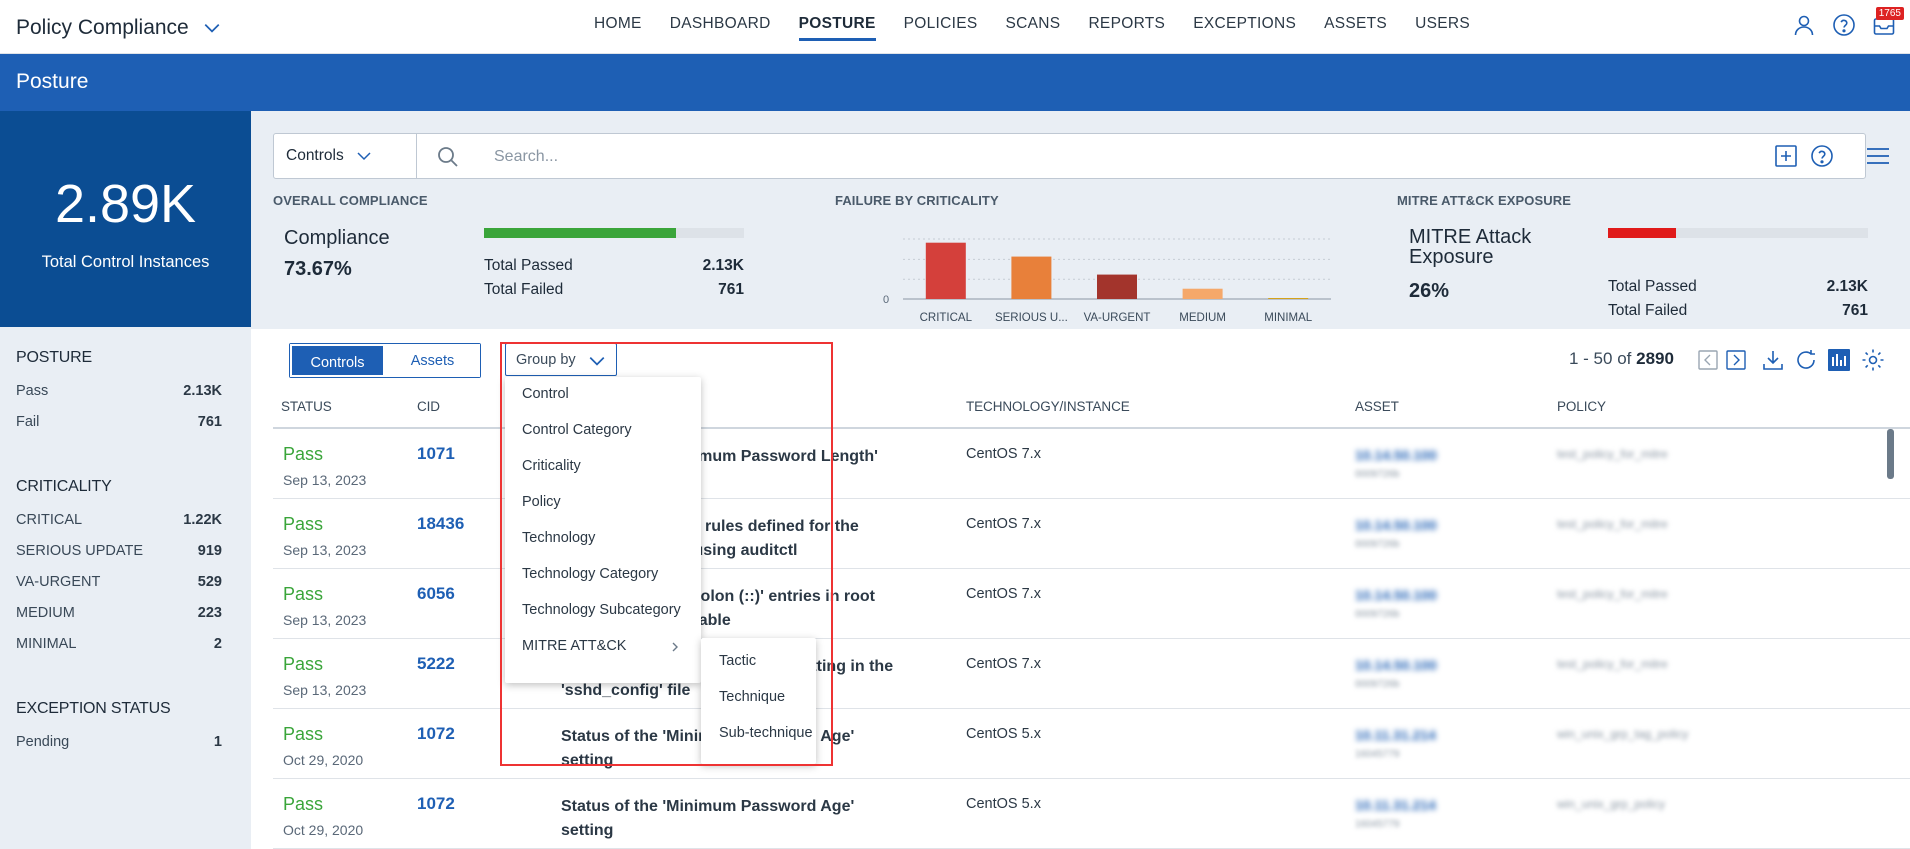 The height and width of the screenshot is (849, 1910). What do you see at coordinates (1736, 360) in the screenshot?
I see `next-page-icon` at bounding box center [1736, 360].